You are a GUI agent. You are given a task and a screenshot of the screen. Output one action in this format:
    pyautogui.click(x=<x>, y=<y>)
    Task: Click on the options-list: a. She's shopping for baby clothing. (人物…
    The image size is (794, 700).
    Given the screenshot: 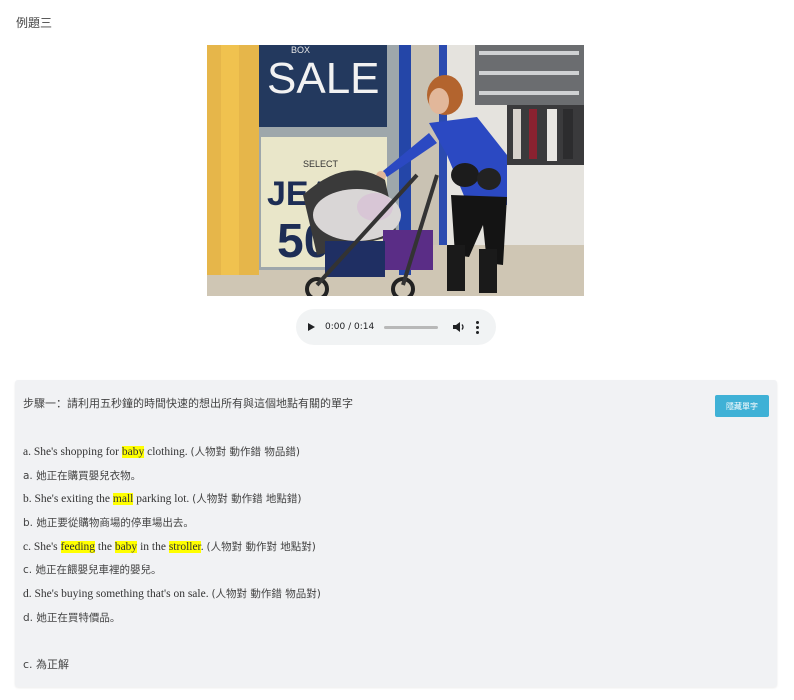 What is the action you would take?
    pyautogui.click(x=172, y=535)
    